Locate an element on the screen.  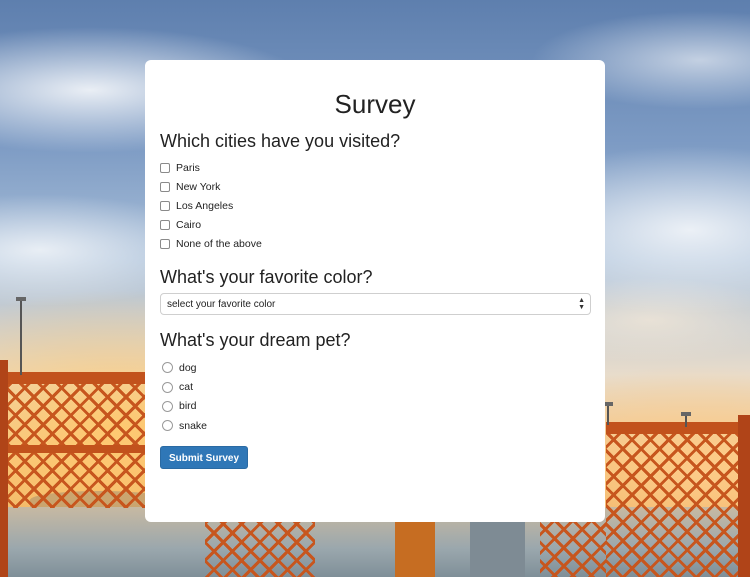
color-select-value: select your favorite color is located at coordinates (221, 304).